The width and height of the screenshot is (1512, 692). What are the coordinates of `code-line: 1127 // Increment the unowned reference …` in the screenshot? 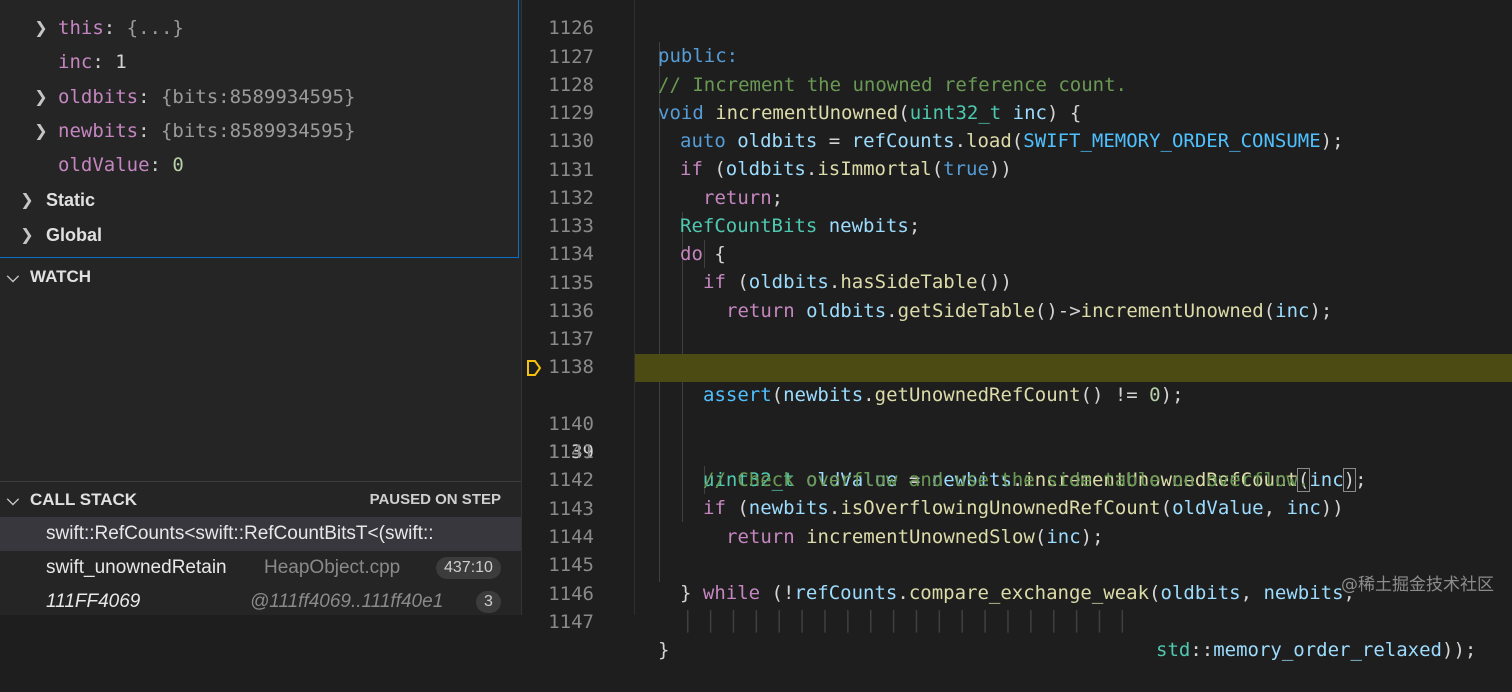 It's located at (1017, 55).